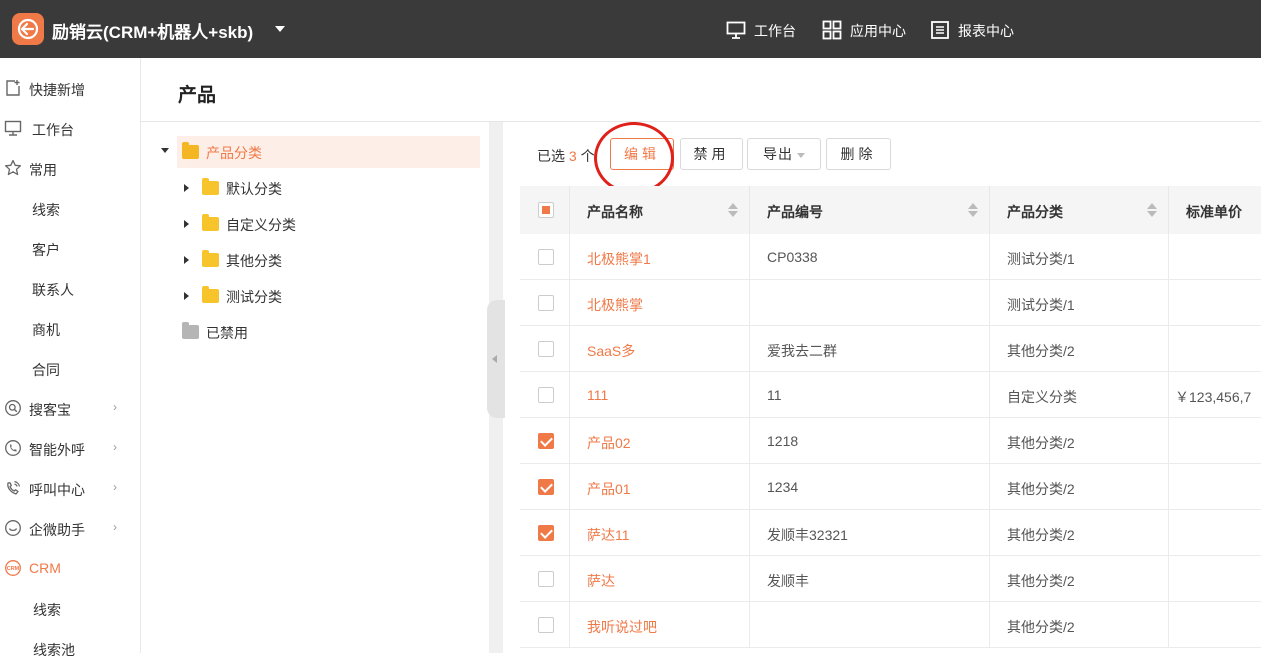 The image size is (1261, 668). I want to click on folder-icon, so click(210, 258).